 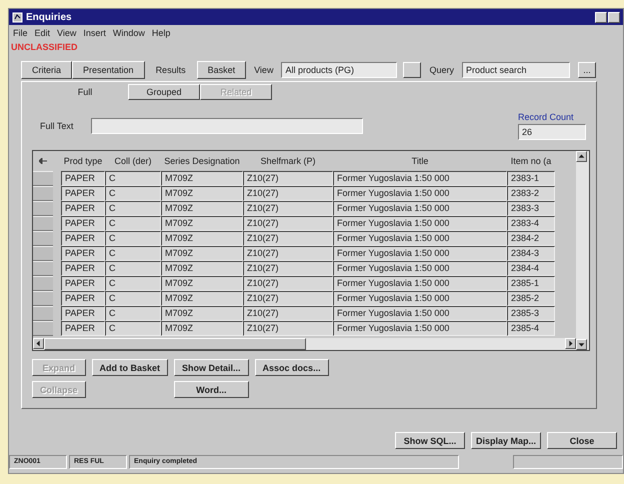 What do you see at coordinates (531, 253) in the screenshot?
I see `table-cell: 2384-3` at bounding box center [531, 253].